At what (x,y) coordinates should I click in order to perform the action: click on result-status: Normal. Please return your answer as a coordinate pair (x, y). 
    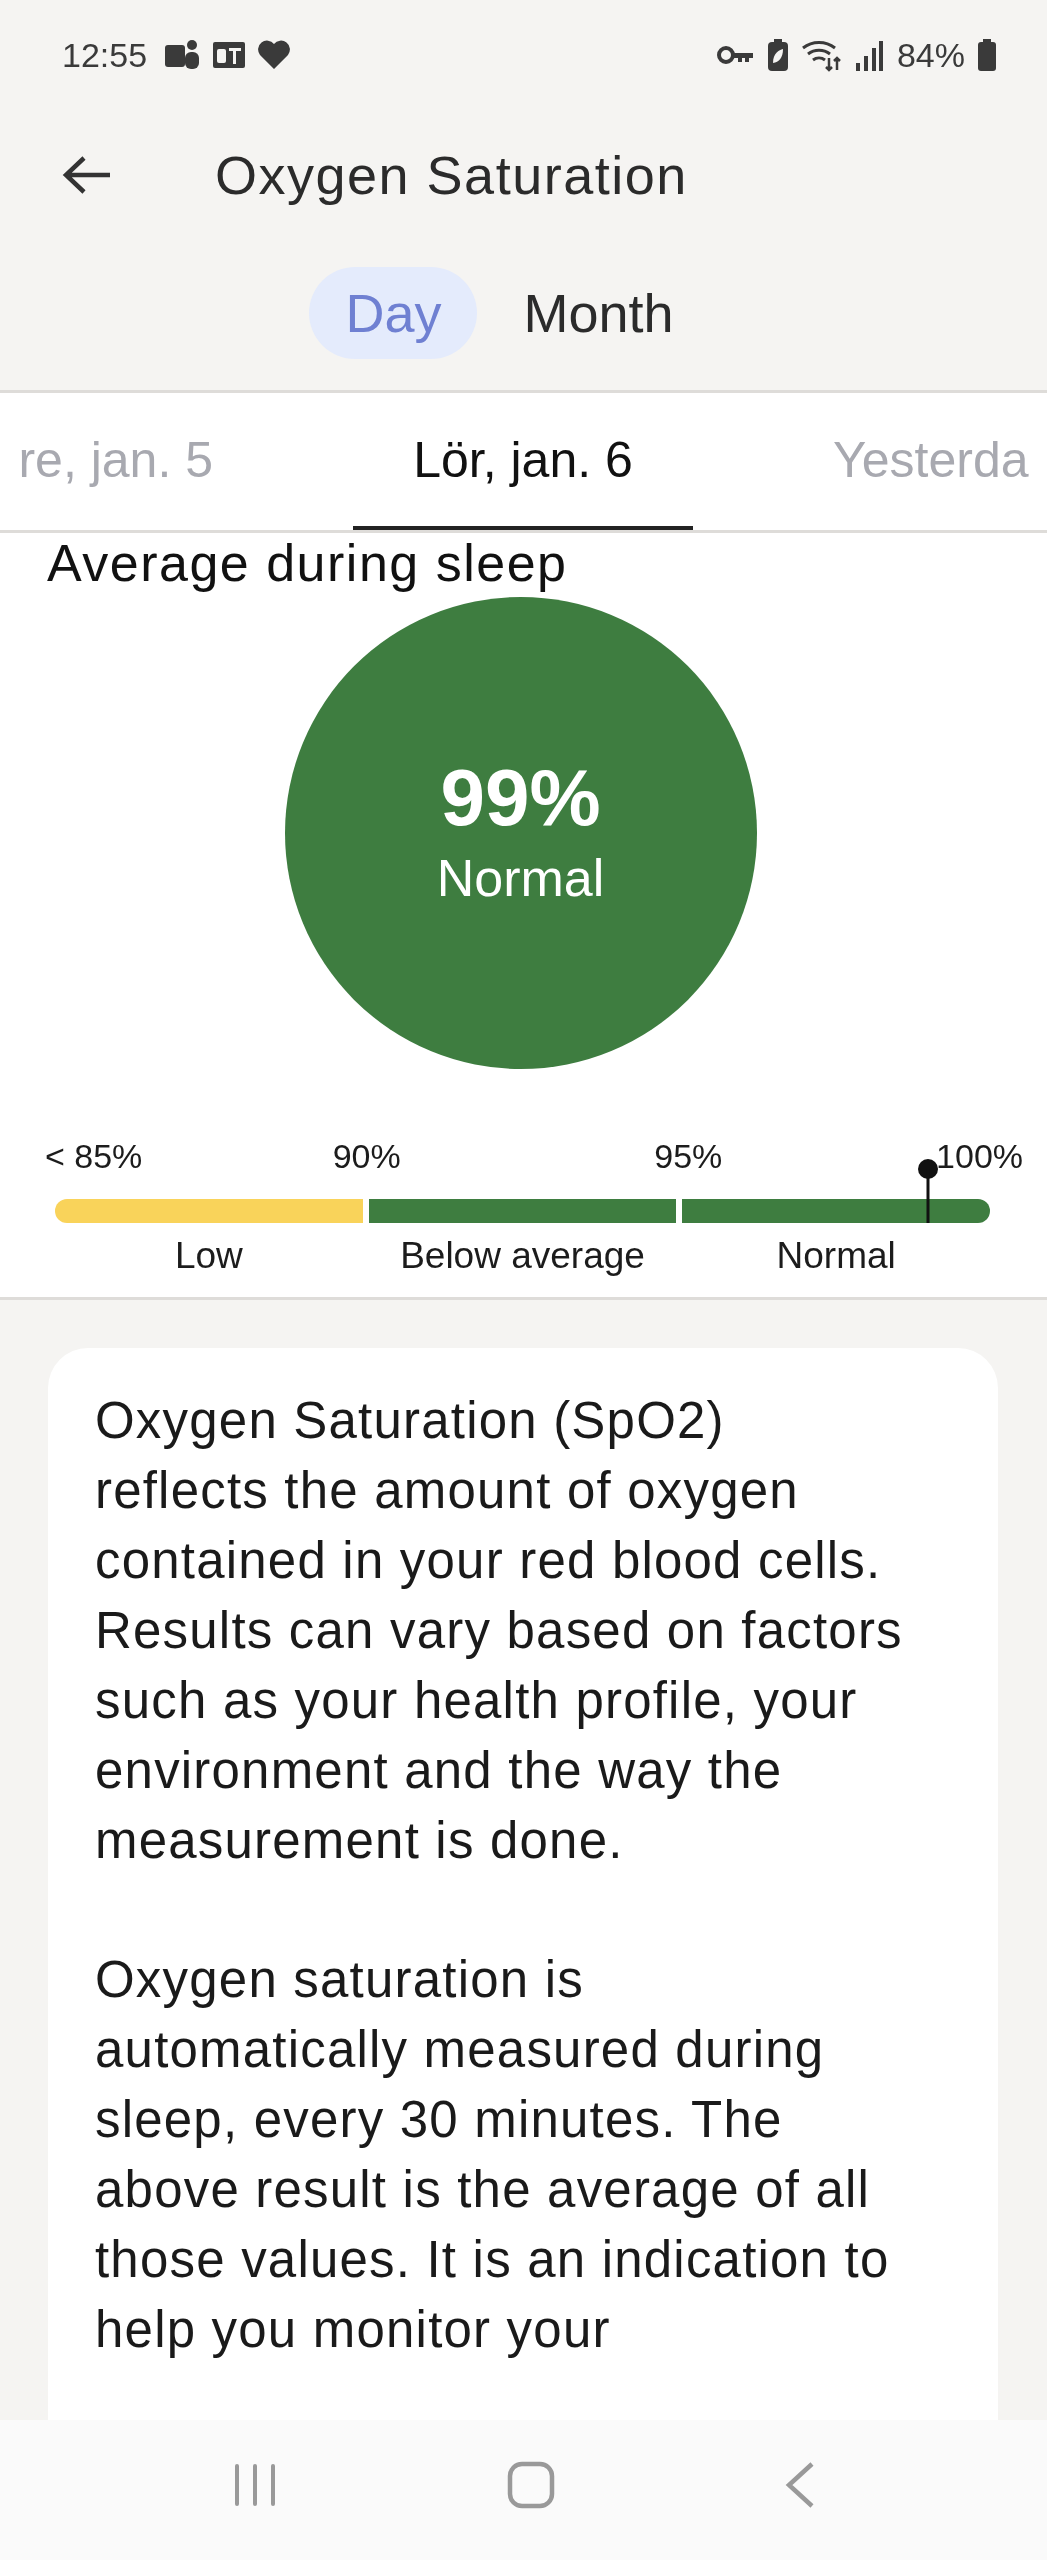
    Looking at the image, I should click on (520, 878).